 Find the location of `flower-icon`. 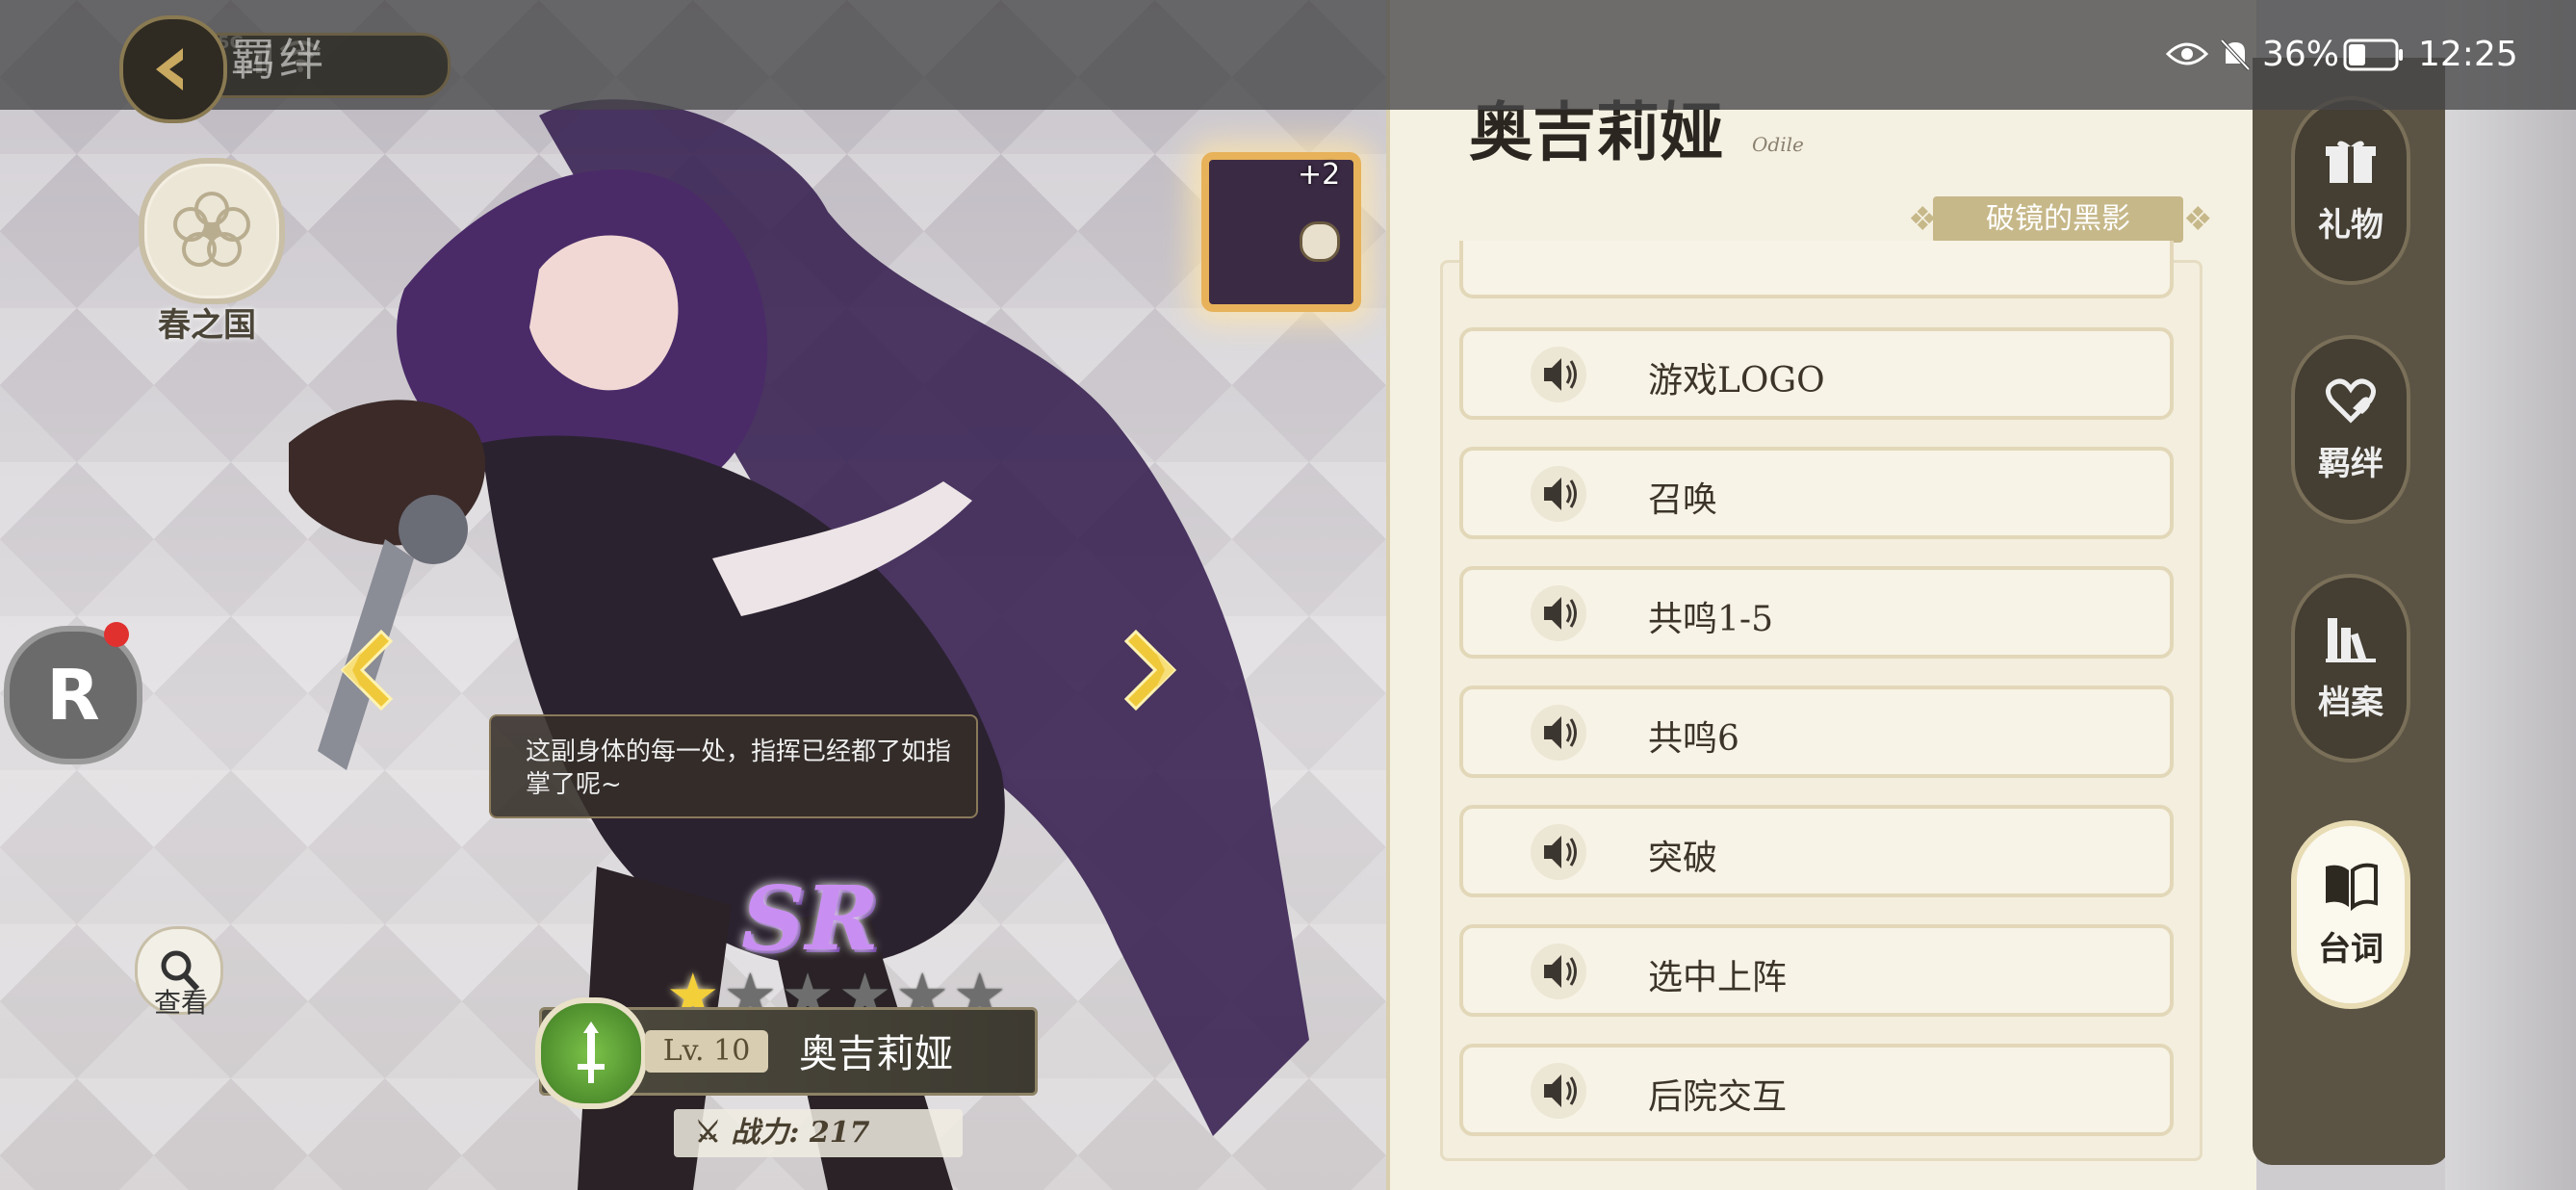

flower-icon is located at coordinates (211, 230).